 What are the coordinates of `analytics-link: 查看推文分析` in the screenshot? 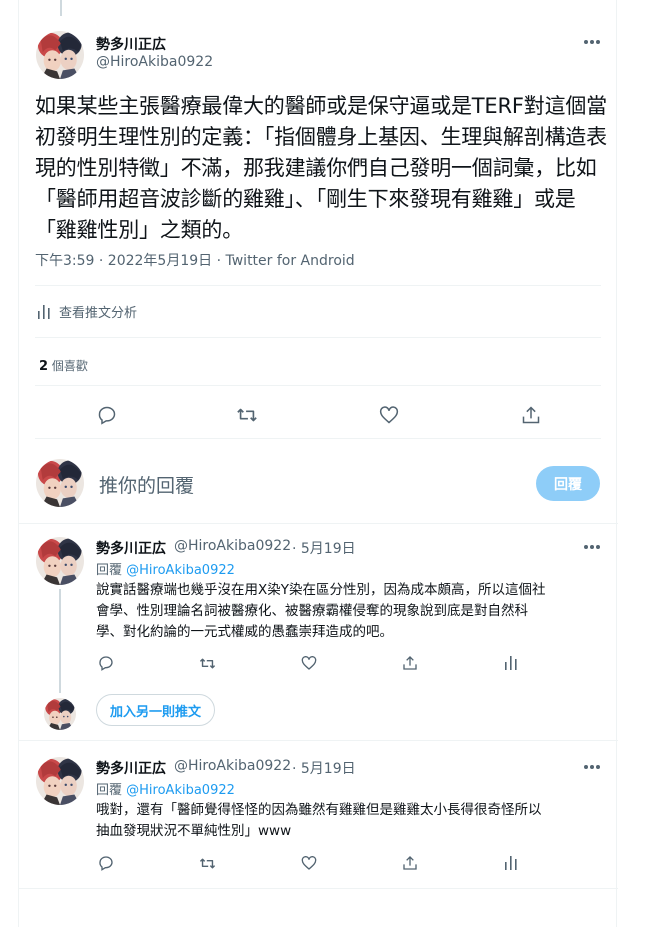 It's located at (87, 311).